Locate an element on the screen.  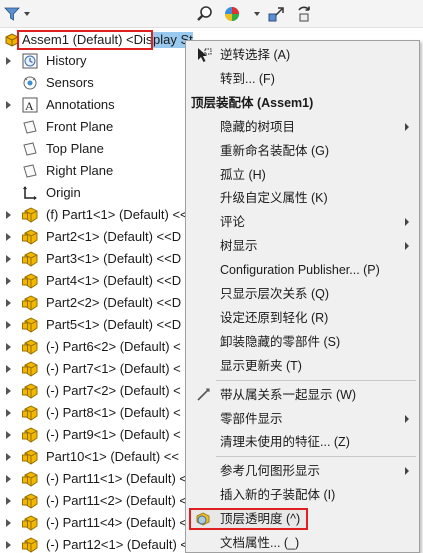
view-settings-icon is located at coordinates (276, 14).